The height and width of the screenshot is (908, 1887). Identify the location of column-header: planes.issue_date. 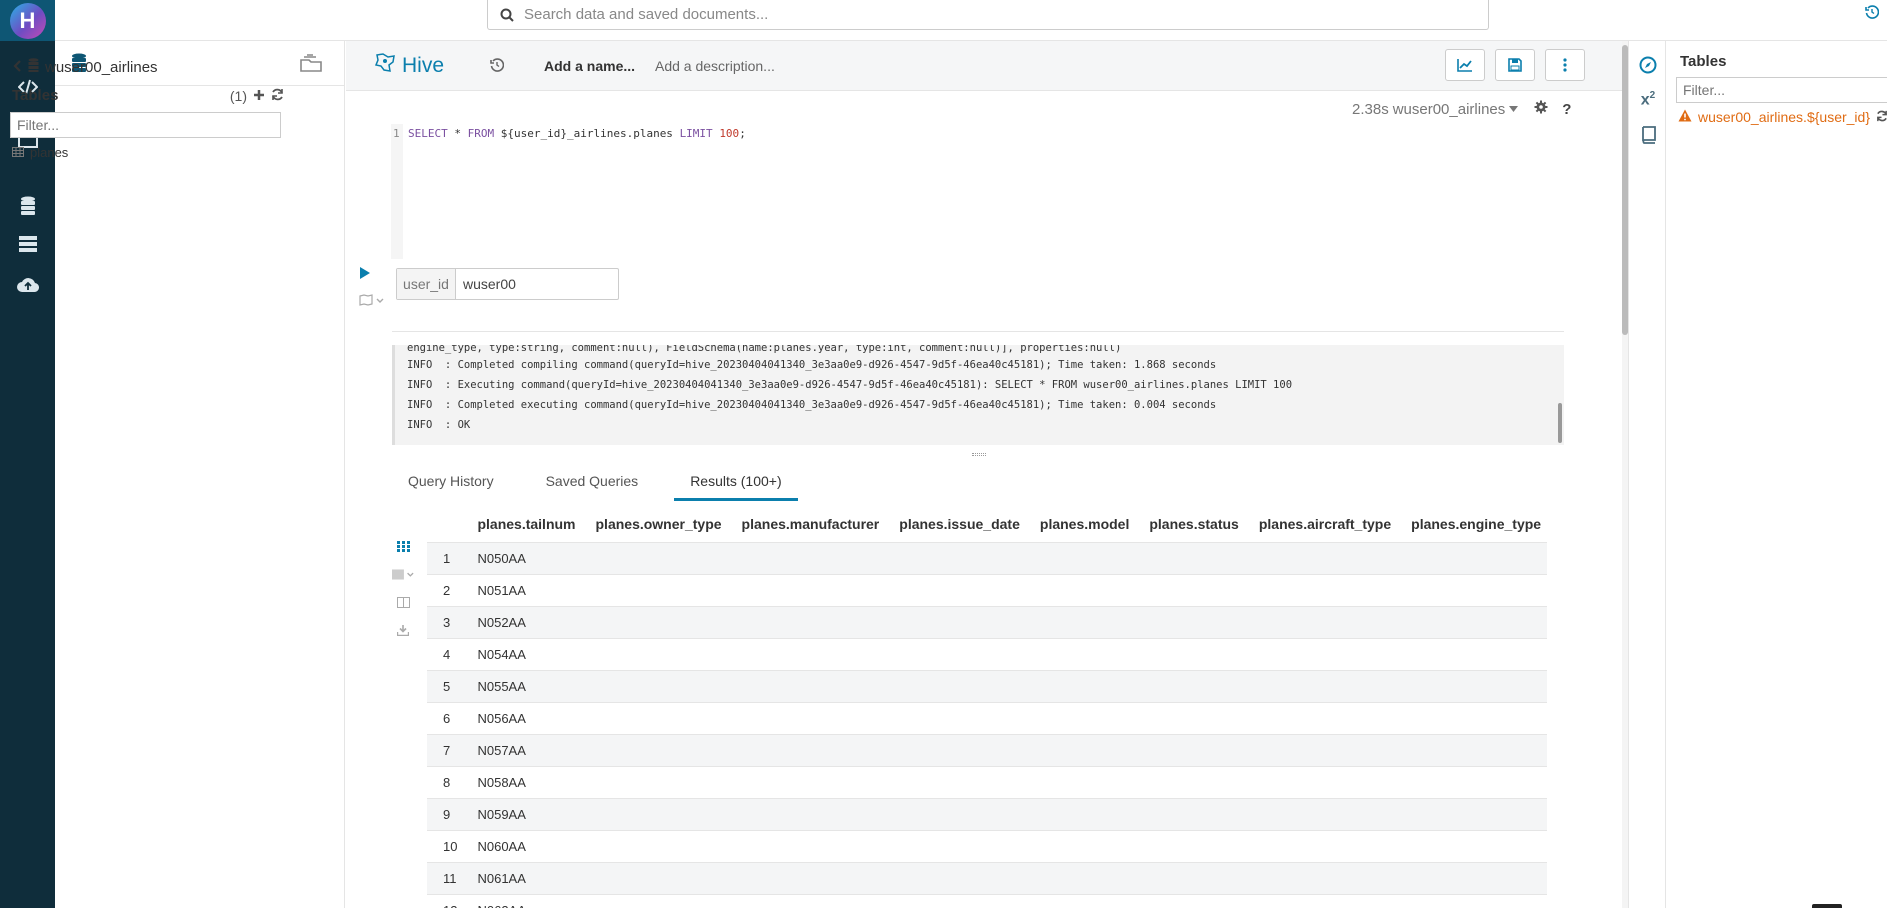
(959, 524).